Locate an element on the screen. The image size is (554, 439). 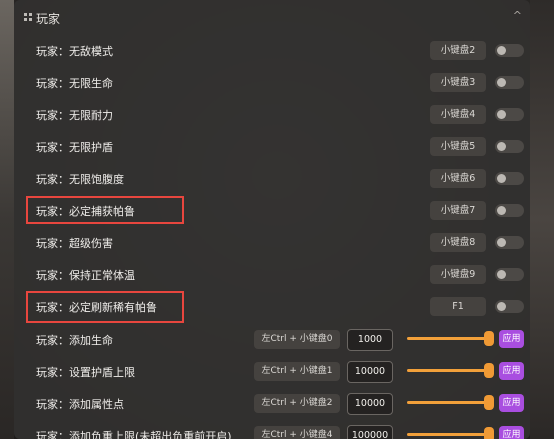
row-label: 玩家：无限饱腹度 is located at coordinates (80, 179).